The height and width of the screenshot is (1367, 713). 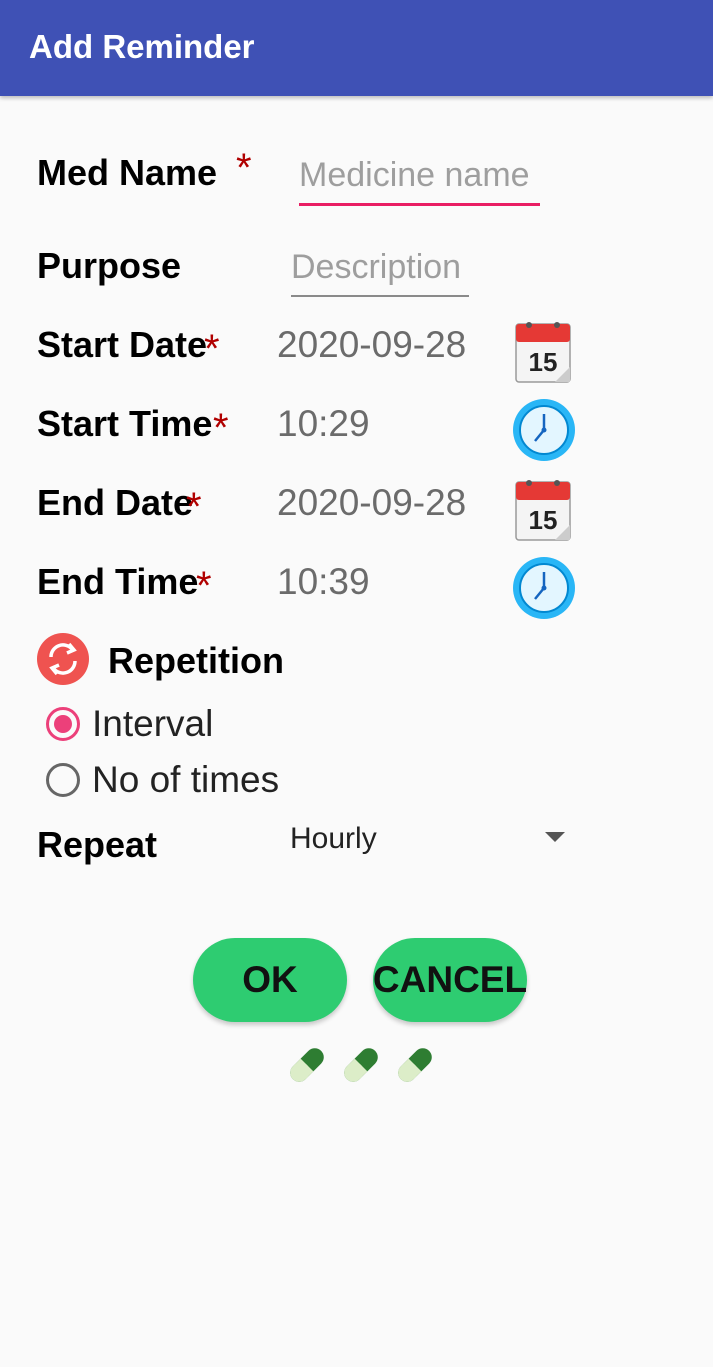 I want to click on end-date-value: 2020-09-28, so click(x=371, y=503).